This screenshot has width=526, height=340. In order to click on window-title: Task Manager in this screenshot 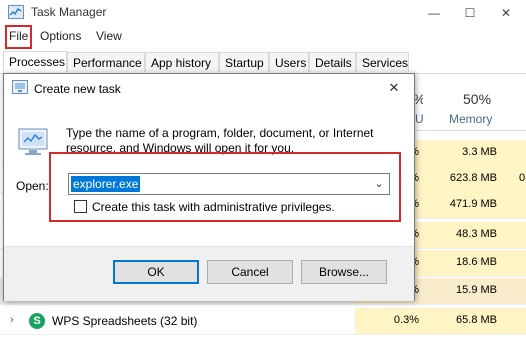, I will do `click(69, 12)`.